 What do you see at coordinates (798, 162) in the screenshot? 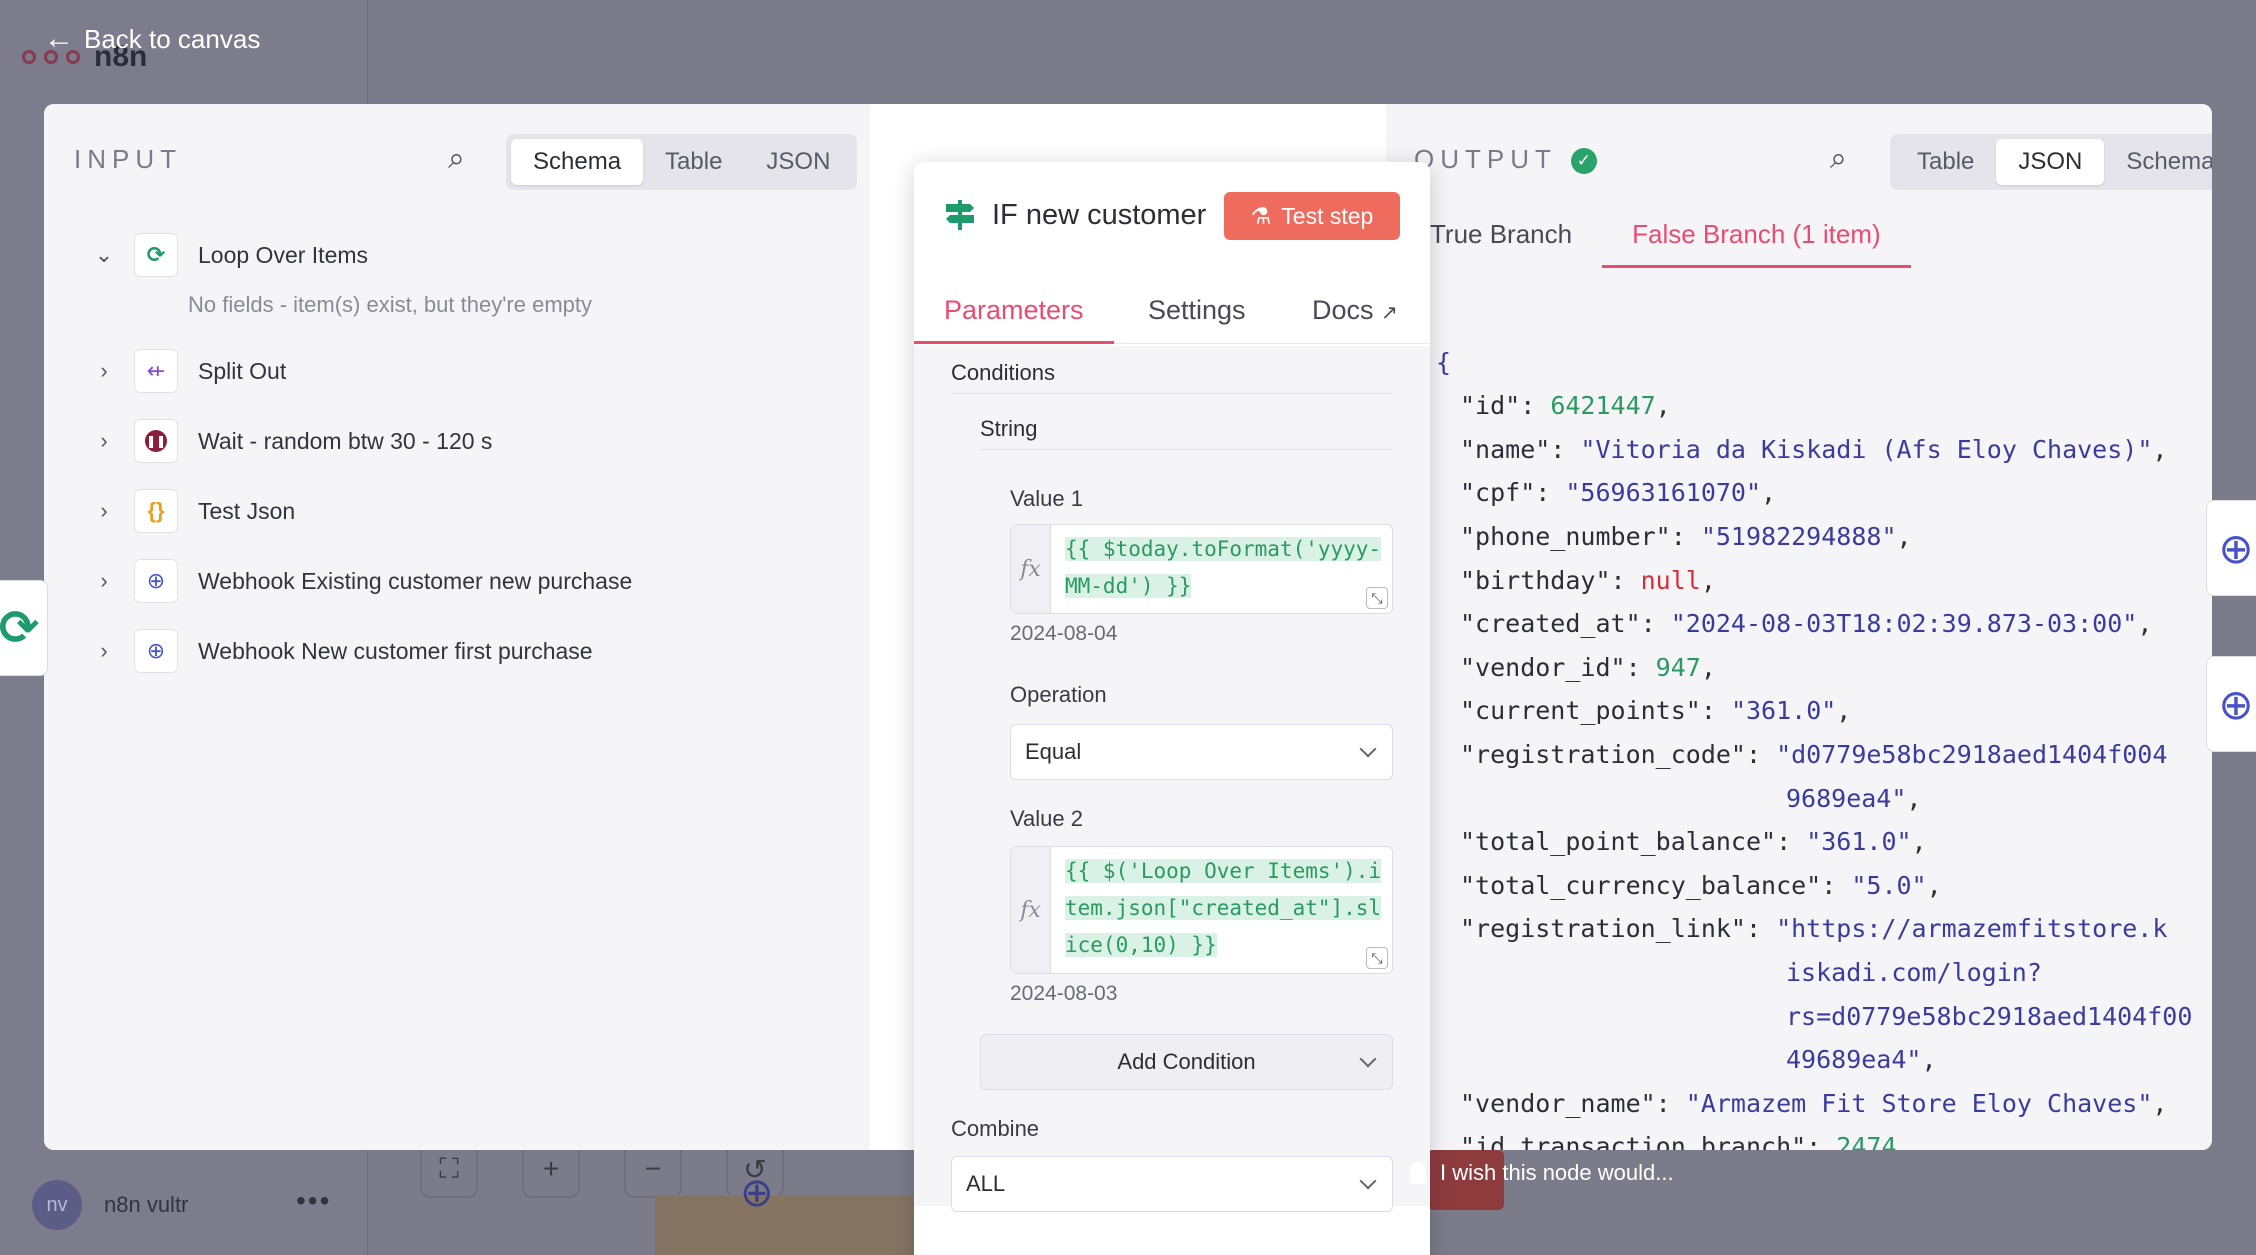
I see `input-view-json: JSON` at bounding box center [798, 162].